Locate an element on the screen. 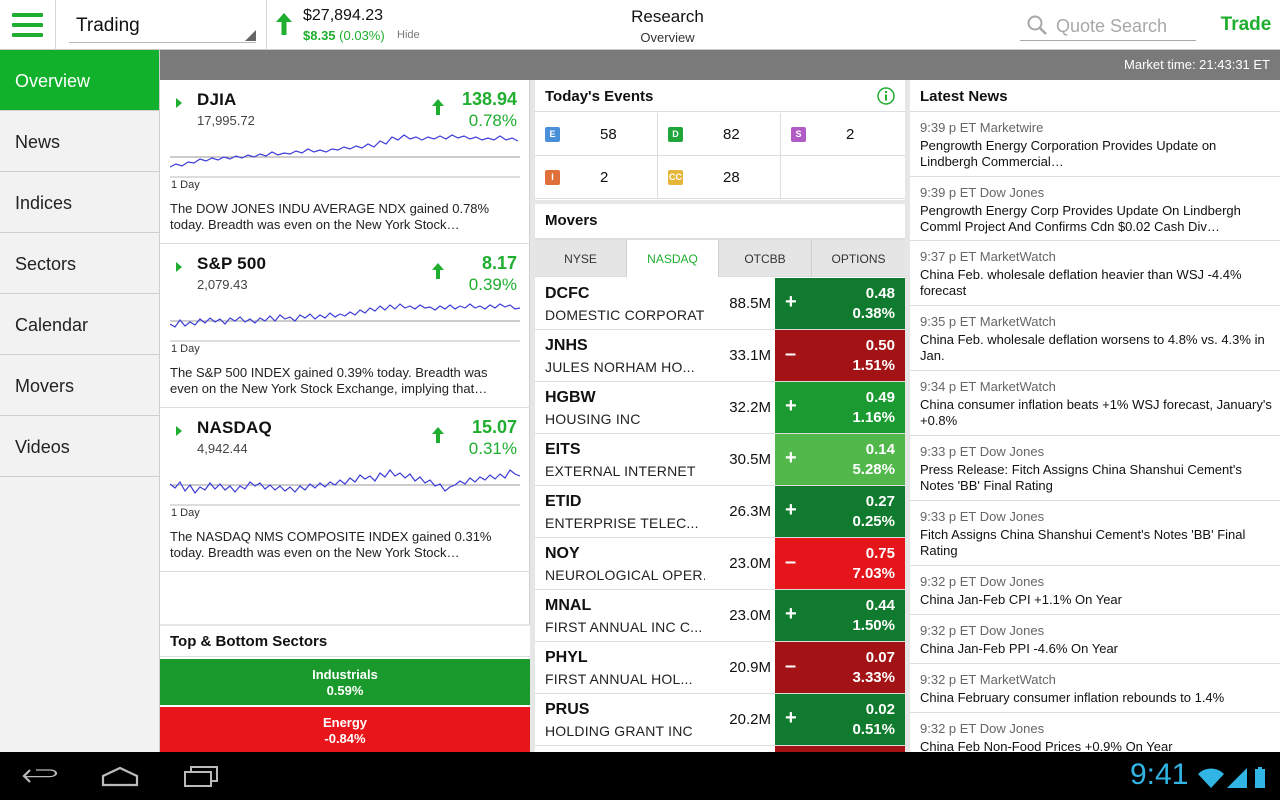 The height and width of the screenshot is (800, 1280). news-headline: China Jan-Feb PPI -4.6% On Year is located at coordinates (1019, 648).